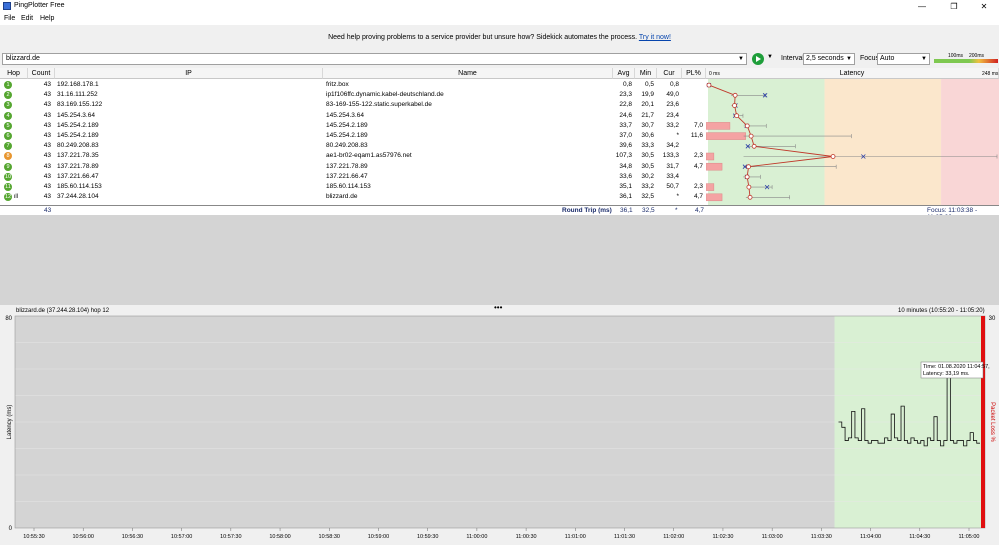  I want to click on avg-cell: 107,3, so click(623, 156).